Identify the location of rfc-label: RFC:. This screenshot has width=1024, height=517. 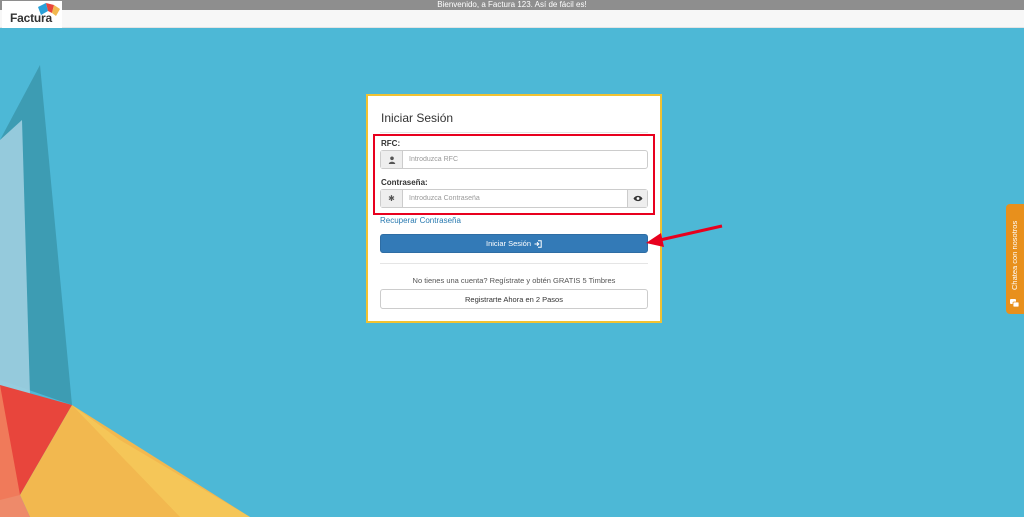
(391, 143).